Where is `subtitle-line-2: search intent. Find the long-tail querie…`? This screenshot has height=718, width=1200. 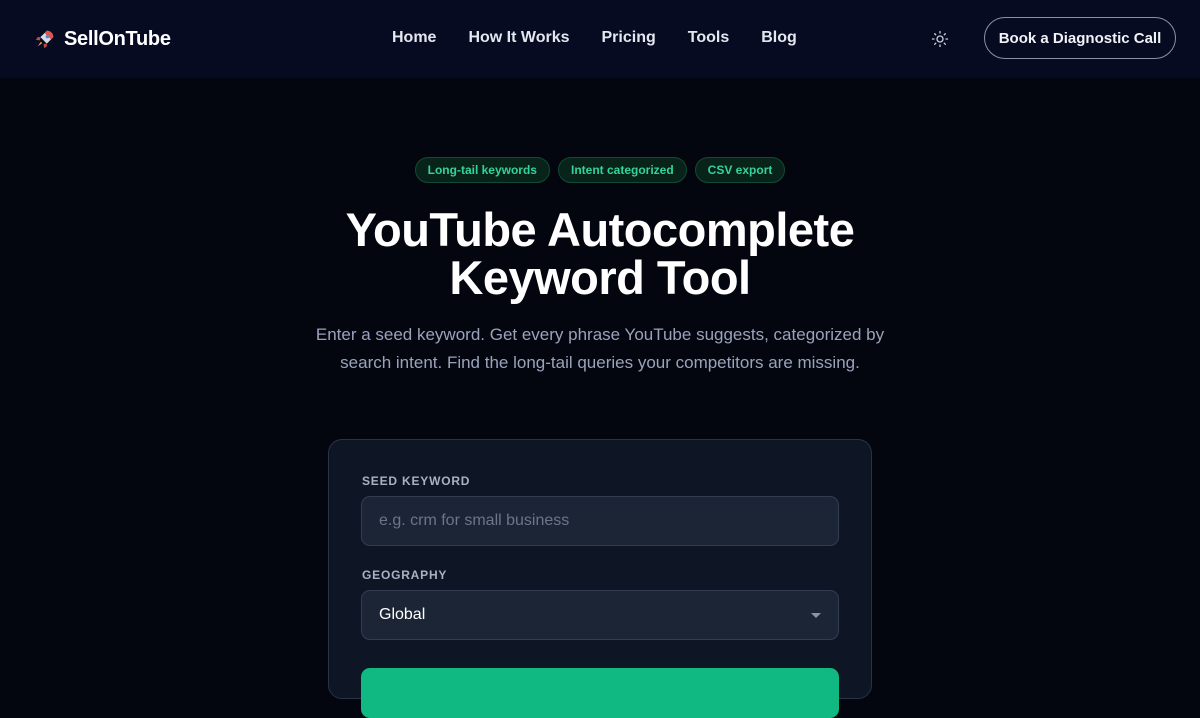 subtitle-line-2: search intent. Find the long-tail querie… is located at coordinates (600, 362).